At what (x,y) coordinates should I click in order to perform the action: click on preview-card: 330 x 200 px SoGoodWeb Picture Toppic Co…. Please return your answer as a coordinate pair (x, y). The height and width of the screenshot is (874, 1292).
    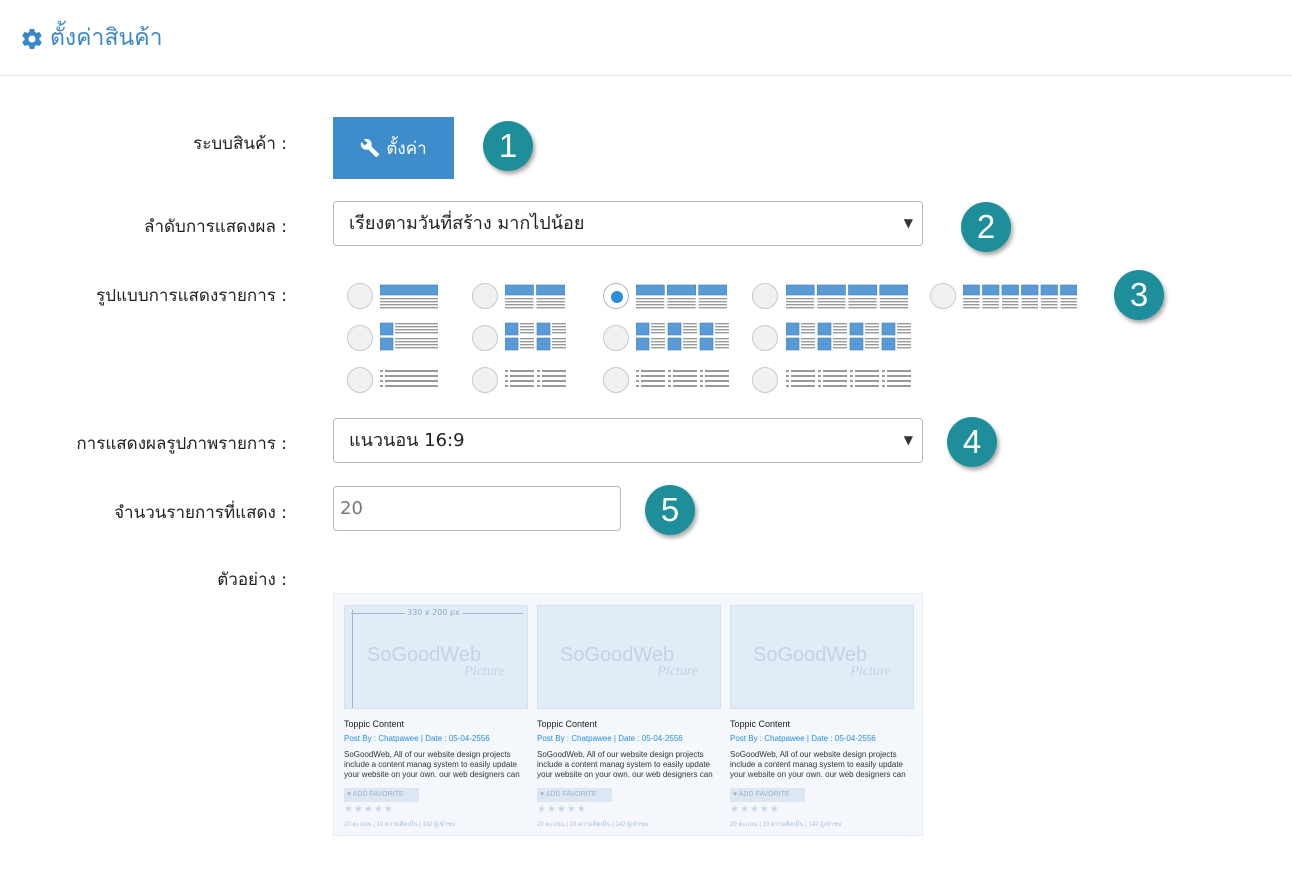
    Looking at the image, I should click on (436, 719).